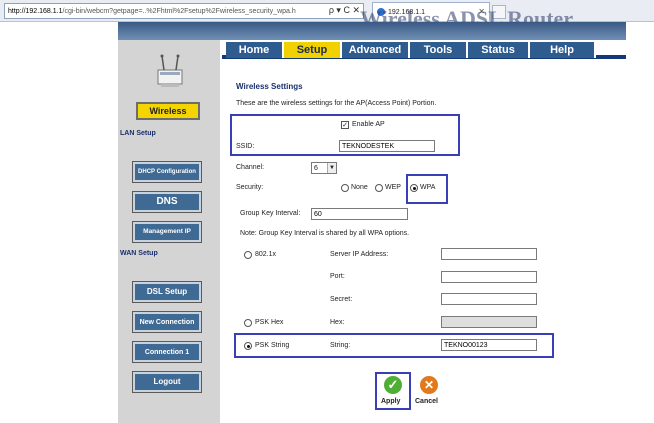 The image size is (654, 423). Describe the element at coordinates (489, 299) in the screenshot. I see `secret-field` at that location.